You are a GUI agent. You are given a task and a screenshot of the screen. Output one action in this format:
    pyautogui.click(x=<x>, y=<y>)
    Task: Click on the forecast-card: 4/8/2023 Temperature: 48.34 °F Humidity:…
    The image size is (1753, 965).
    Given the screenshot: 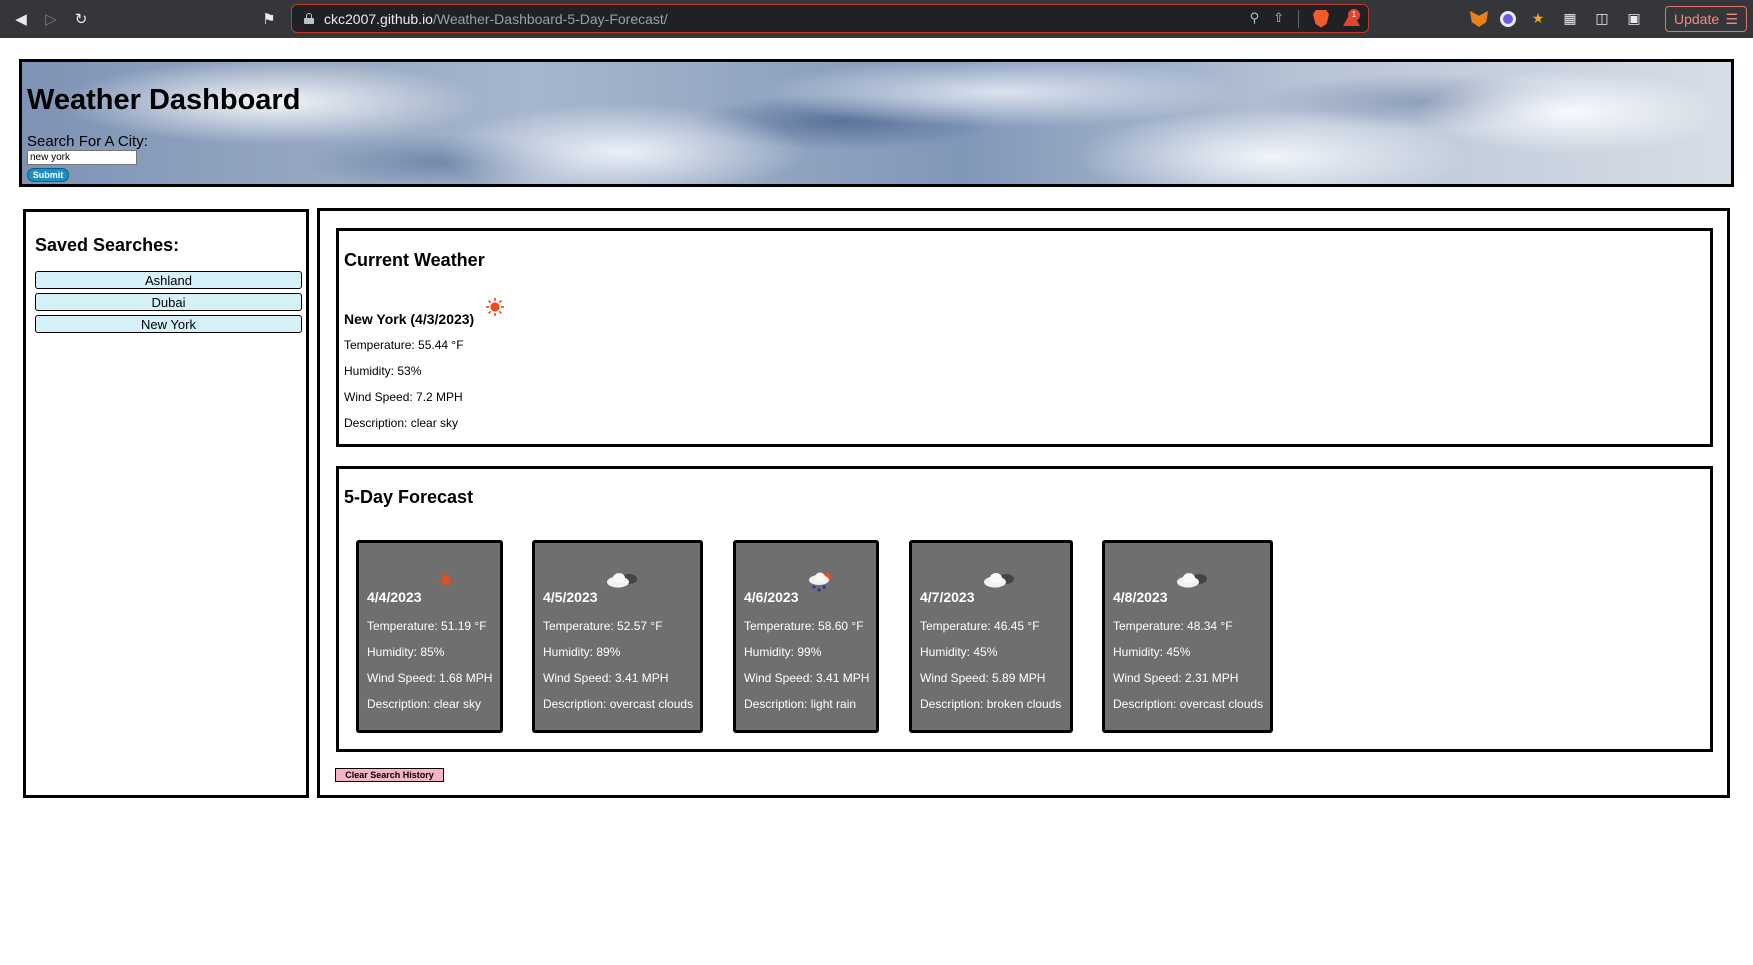 What is the action you would take?
    pyautogui.click(x=1187, y=636)
    